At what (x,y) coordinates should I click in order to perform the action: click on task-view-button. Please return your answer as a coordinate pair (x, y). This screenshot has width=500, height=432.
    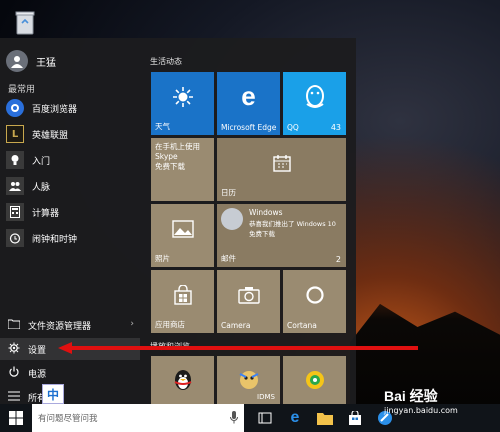
    Looking at the image, I should click on (265, 418).